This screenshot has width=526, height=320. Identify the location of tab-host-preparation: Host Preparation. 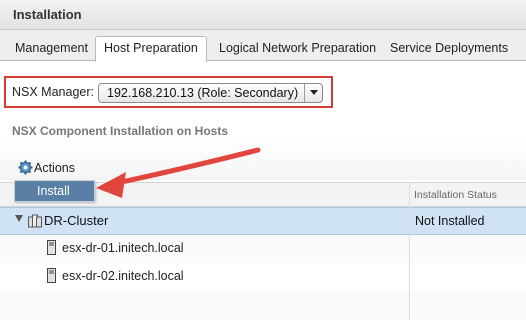
(151, 49).